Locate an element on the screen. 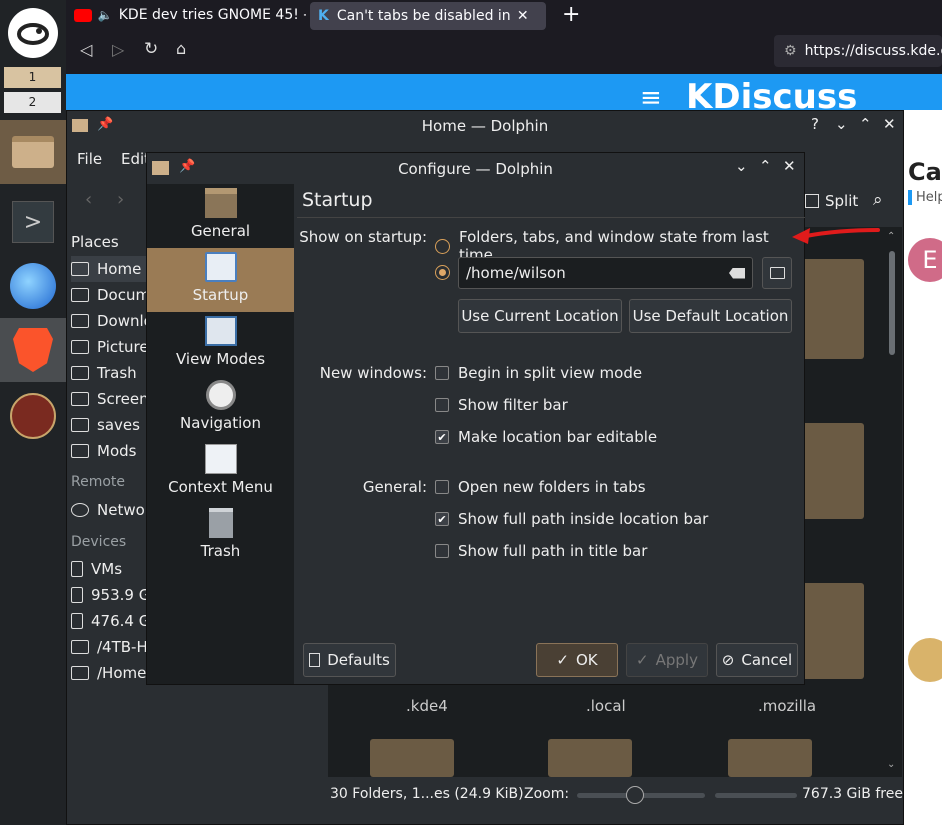 Image resolution: width=942 pixels, height=825 pixels. search-icon: ⌕ is located at coordinates (878, 200).